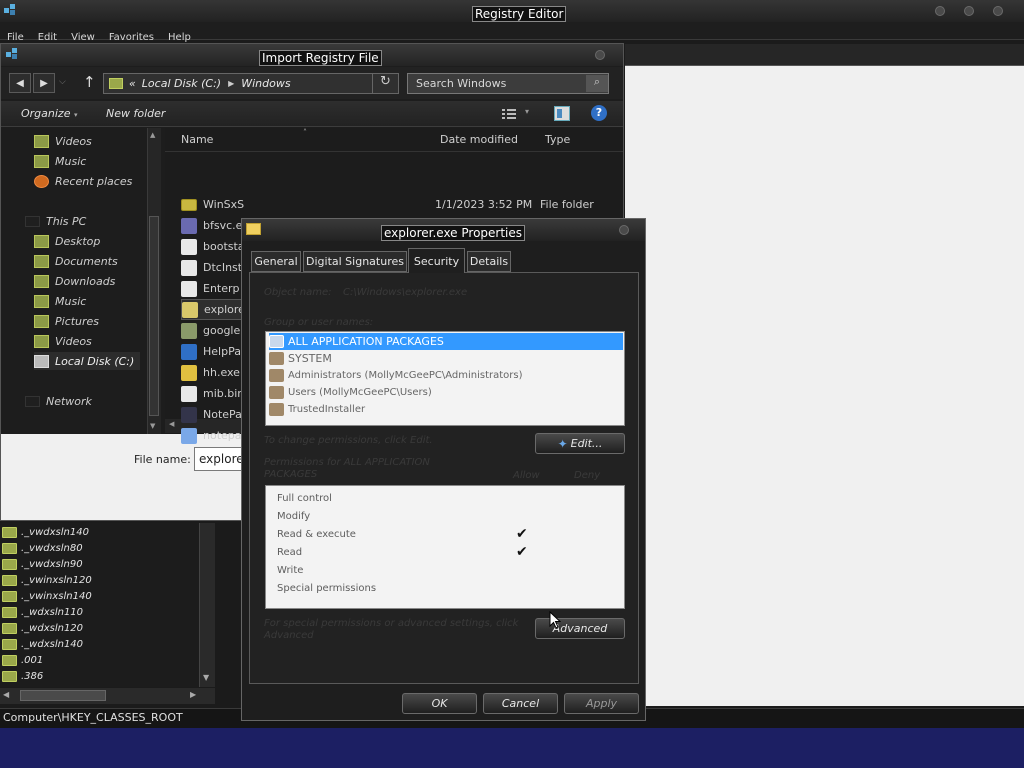  What do you see at coordinates (22, 676) in the screenshot?
I see `tree-item: .386` at bounding box center [22, 676].